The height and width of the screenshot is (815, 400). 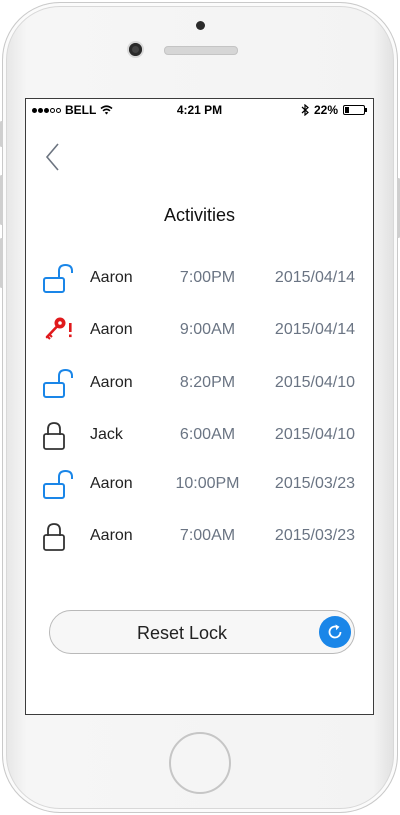 I want to click on volume-down-button, so click(x=1, y=263).